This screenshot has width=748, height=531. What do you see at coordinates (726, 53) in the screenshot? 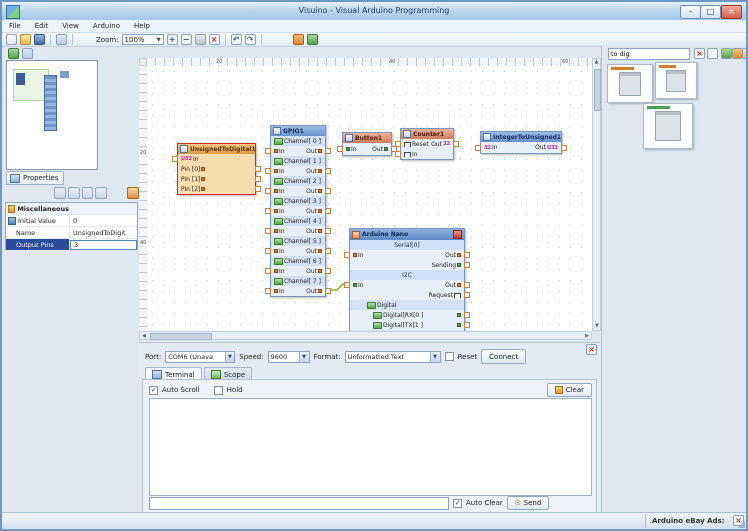
I see `view-large-icons-icon` at bounding box center [726, 53].